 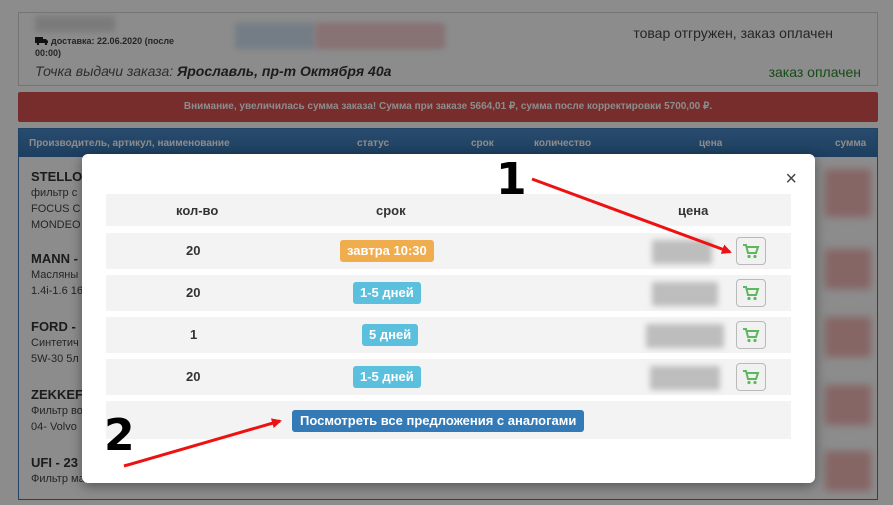 What do you see at coordinates (119, 435) in the screenshot?
I see `annotation-label-2: 2` at bounding box center [119, 435].